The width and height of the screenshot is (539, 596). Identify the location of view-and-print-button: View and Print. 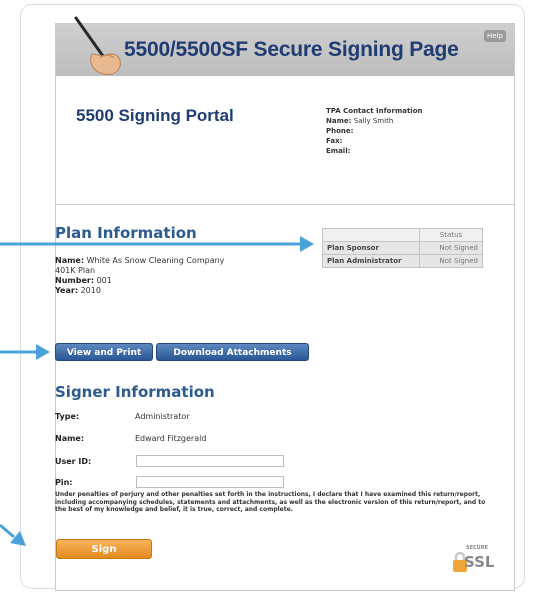
(104, 352).